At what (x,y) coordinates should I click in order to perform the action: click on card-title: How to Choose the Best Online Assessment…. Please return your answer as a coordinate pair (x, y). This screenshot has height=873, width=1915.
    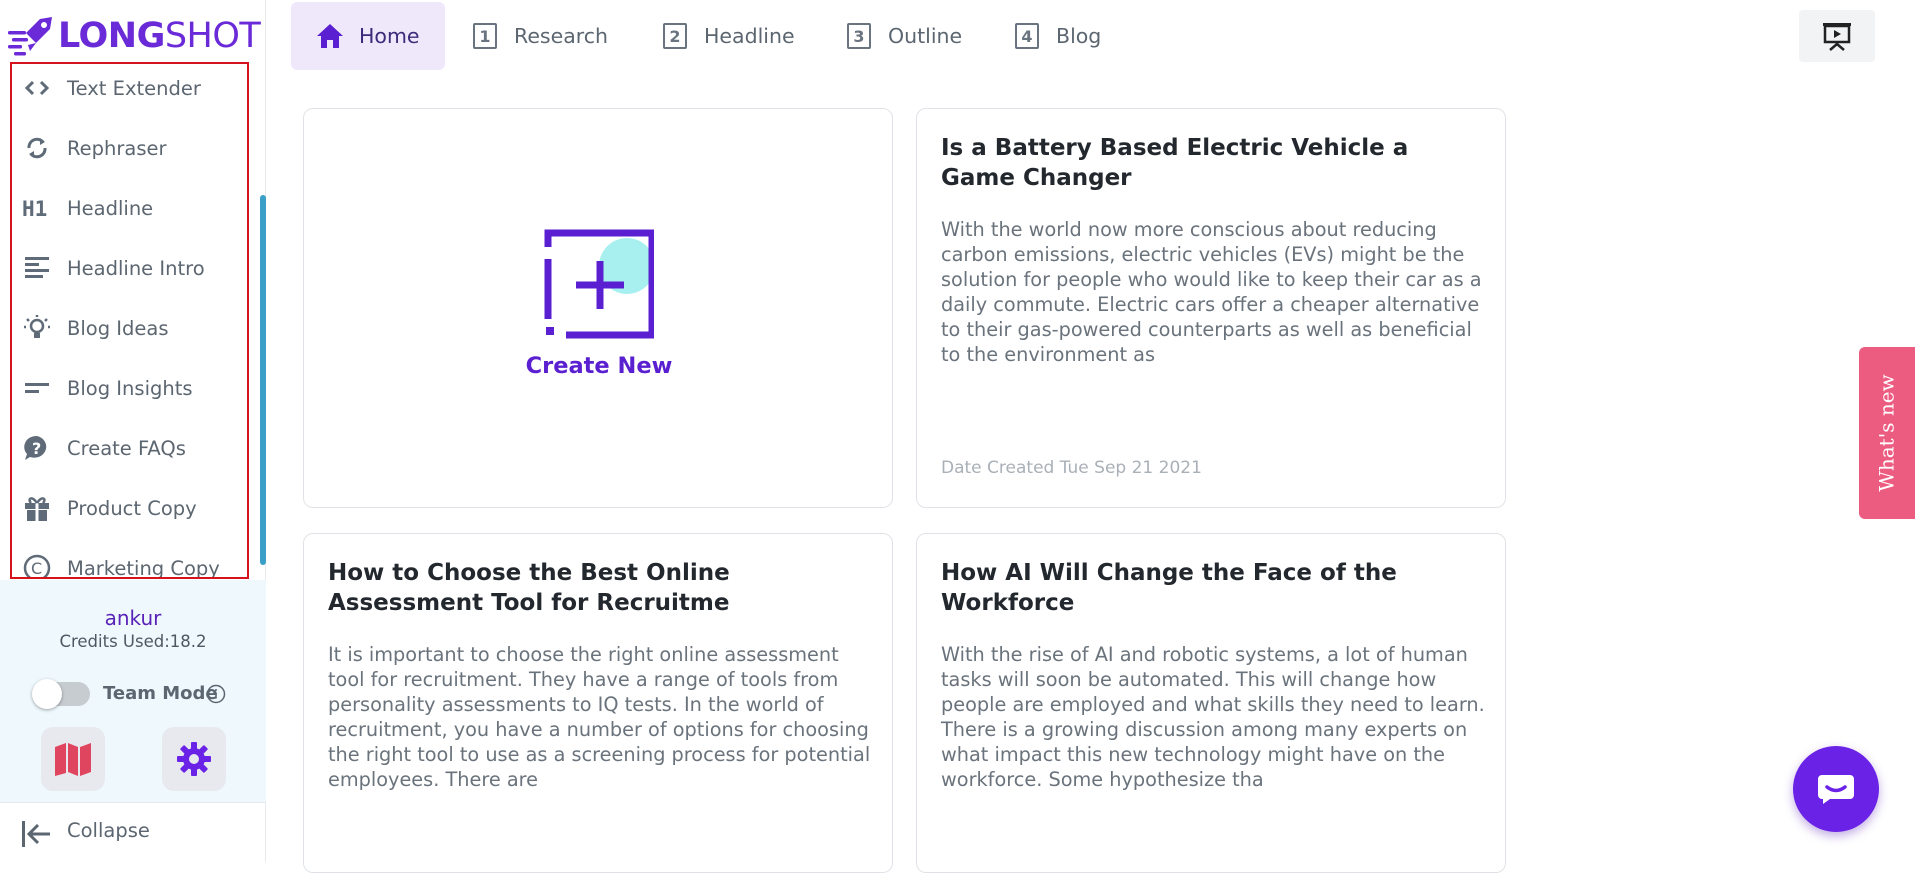
    Looking at the image, I should click on (529, 588).